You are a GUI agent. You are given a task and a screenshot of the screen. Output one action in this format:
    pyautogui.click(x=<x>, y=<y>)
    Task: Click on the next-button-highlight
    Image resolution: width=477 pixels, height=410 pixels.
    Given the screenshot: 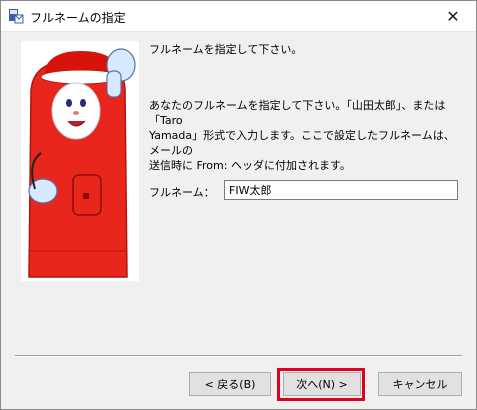 What is the action you would take?
    pyautogui.click(x=321, y=384)
    